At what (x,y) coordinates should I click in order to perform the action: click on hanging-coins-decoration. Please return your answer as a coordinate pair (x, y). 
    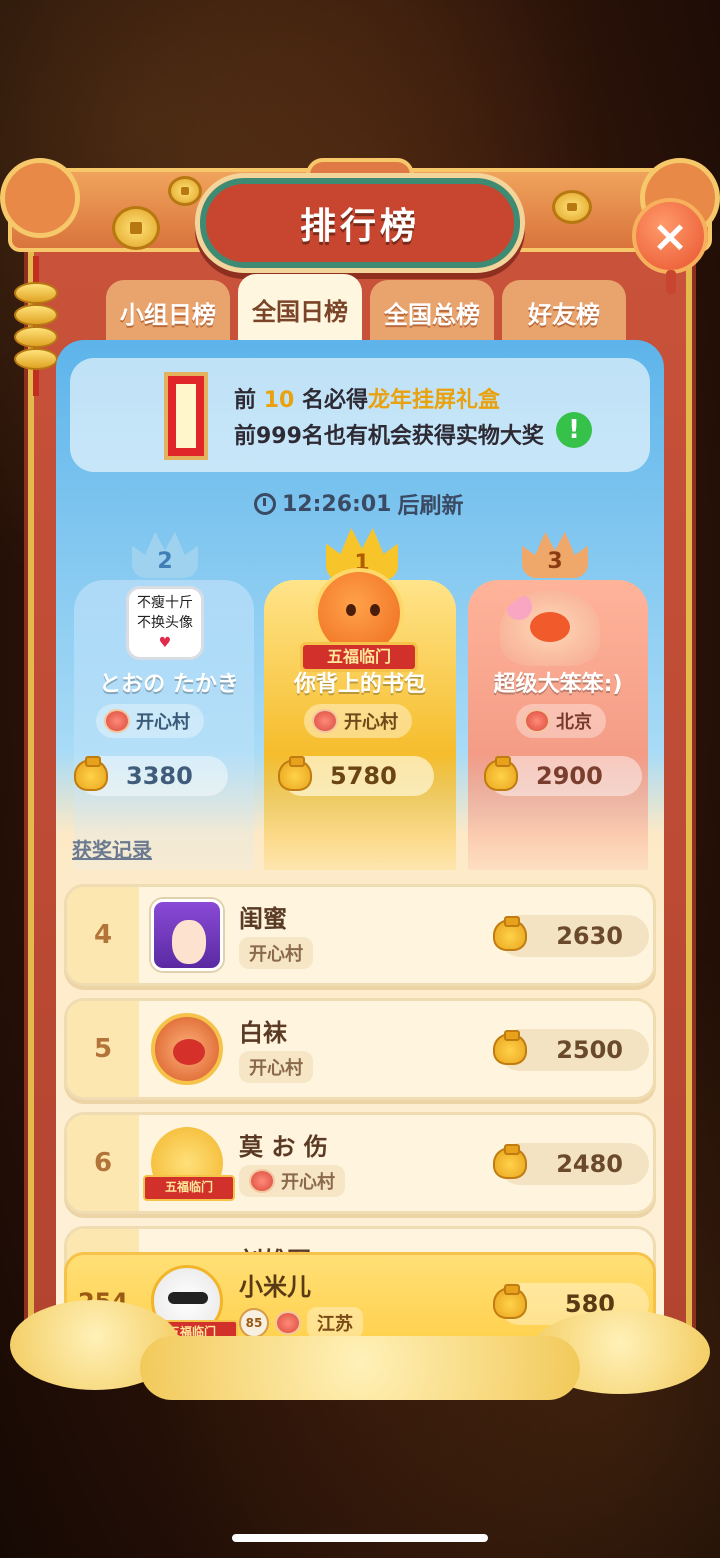
    Looking at the image, I should click on (36, 326).